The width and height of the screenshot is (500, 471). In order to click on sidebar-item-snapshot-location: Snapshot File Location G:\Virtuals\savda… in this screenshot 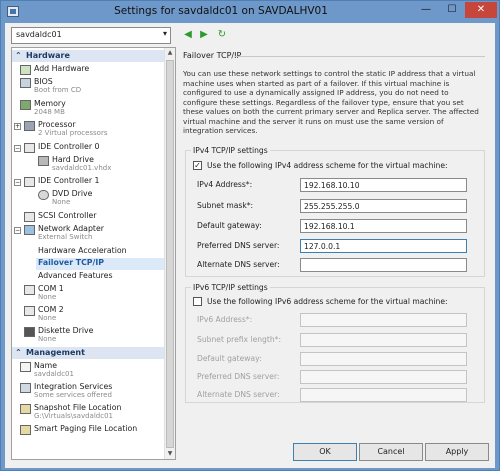, I will do `click(94, 413)`.